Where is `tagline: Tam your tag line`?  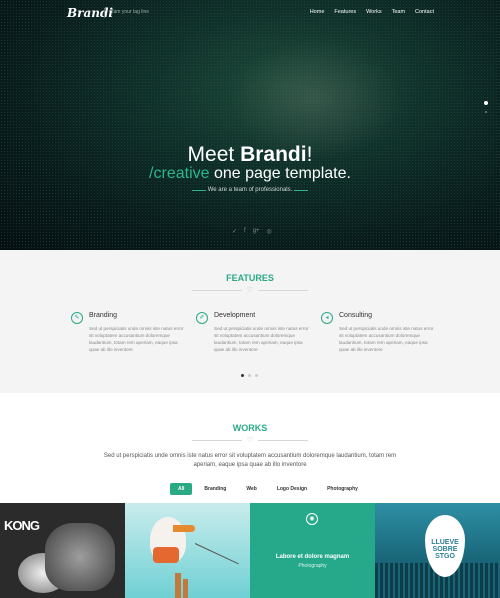
tagline: Tam your tag line is located at coordinates (130, 12).